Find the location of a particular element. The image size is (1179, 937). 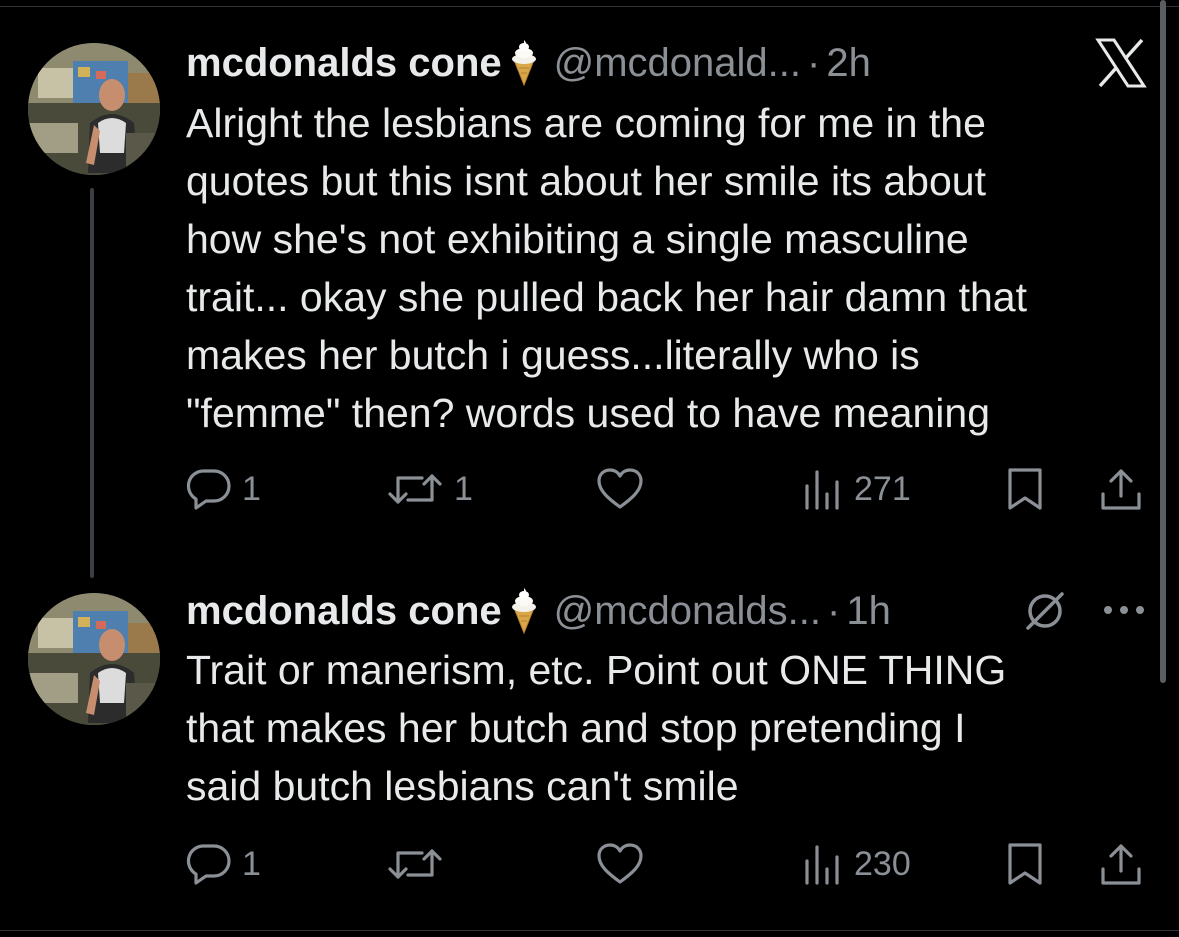

view-count: 271 is located at coordinates (882, 488).